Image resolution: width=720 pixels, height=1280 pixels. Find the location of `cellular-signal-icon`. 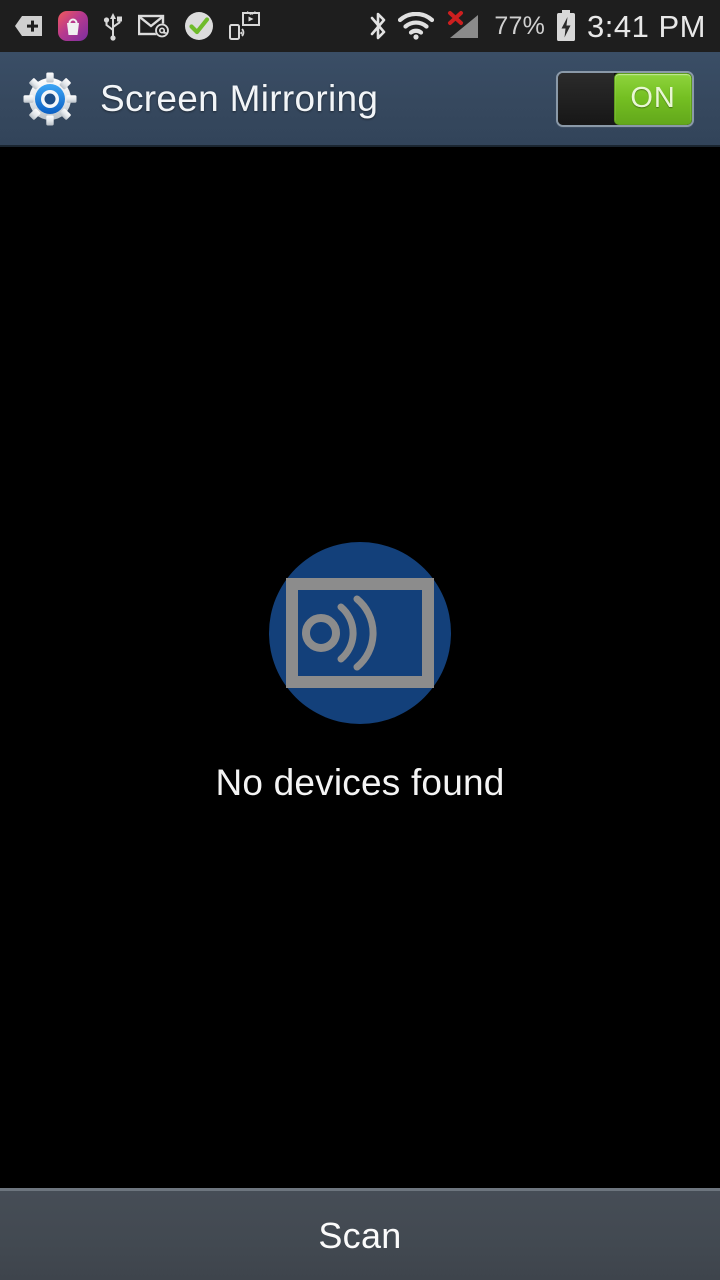

cellular-signal-icon is located at coordinates (464, 26).